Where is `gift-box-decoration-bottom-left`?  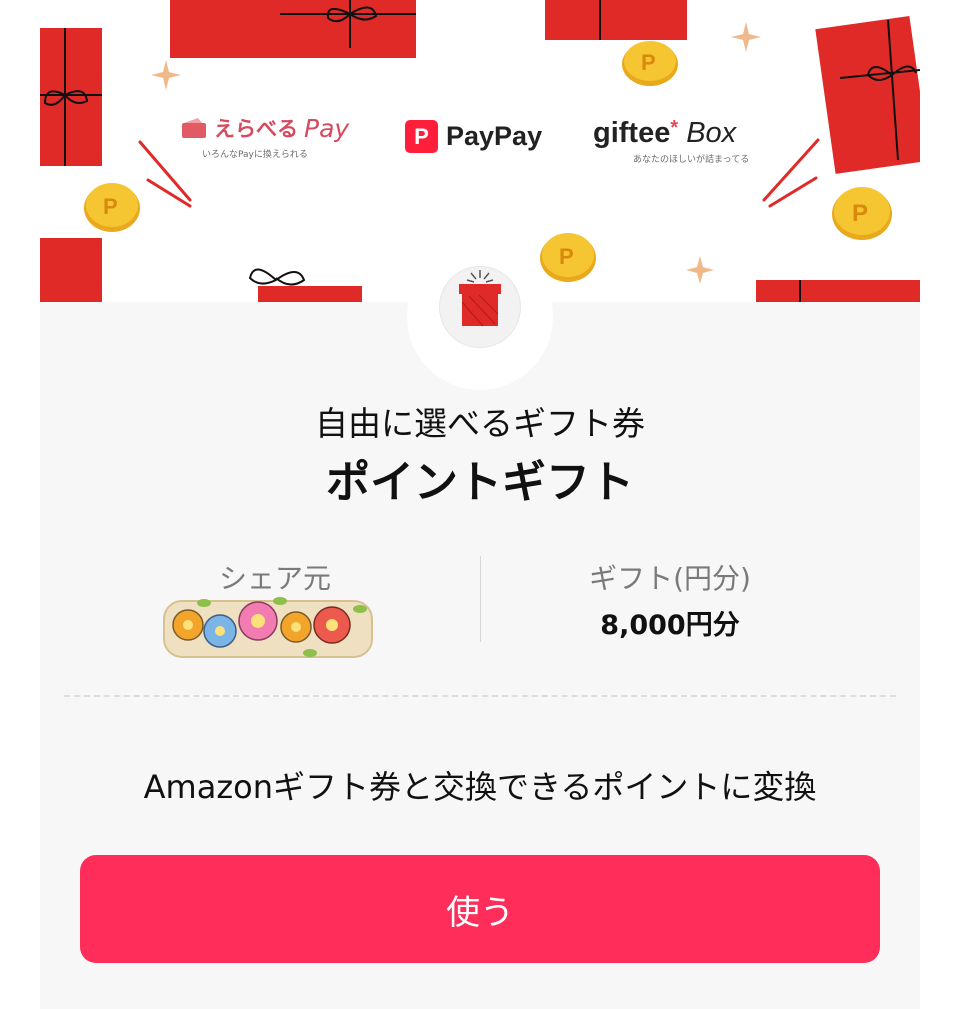
gift-box-decoration-bottom-left is located at coordinates (71, 270).